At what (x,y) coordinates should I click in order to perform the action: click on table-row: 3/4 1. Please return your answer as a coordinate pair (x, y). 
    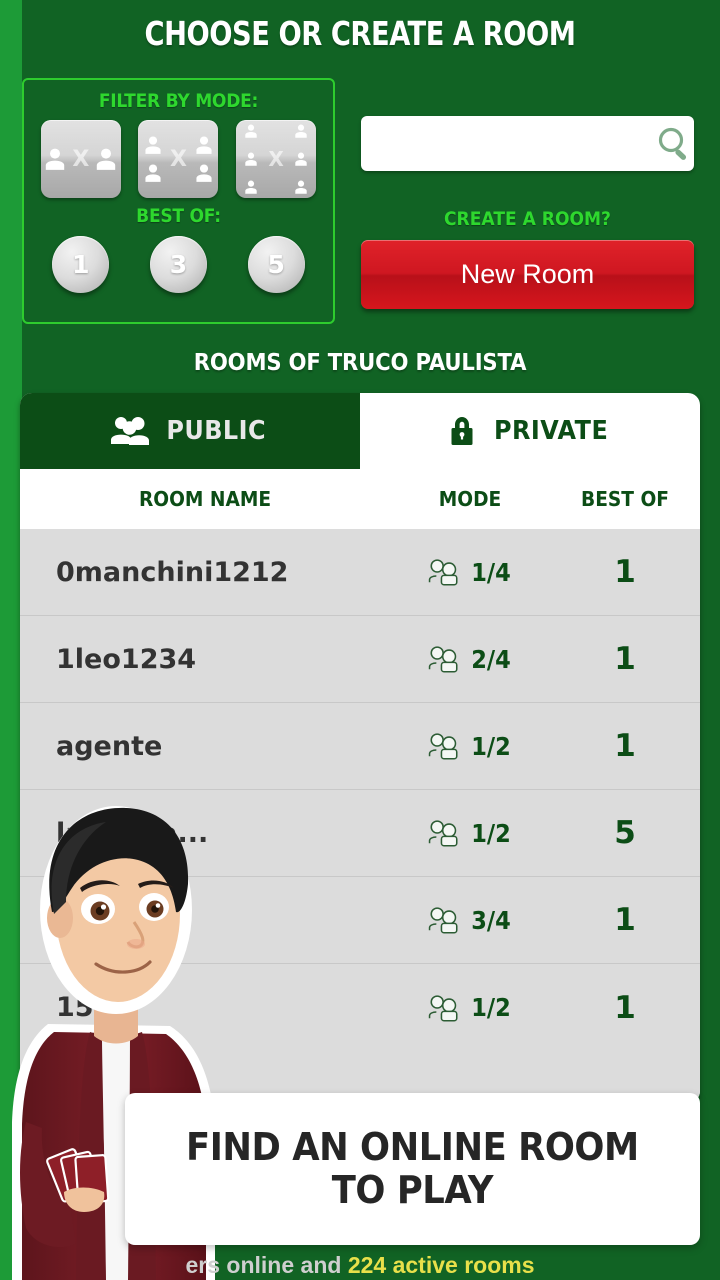
    Looking at the image, I should click on (360, 920).